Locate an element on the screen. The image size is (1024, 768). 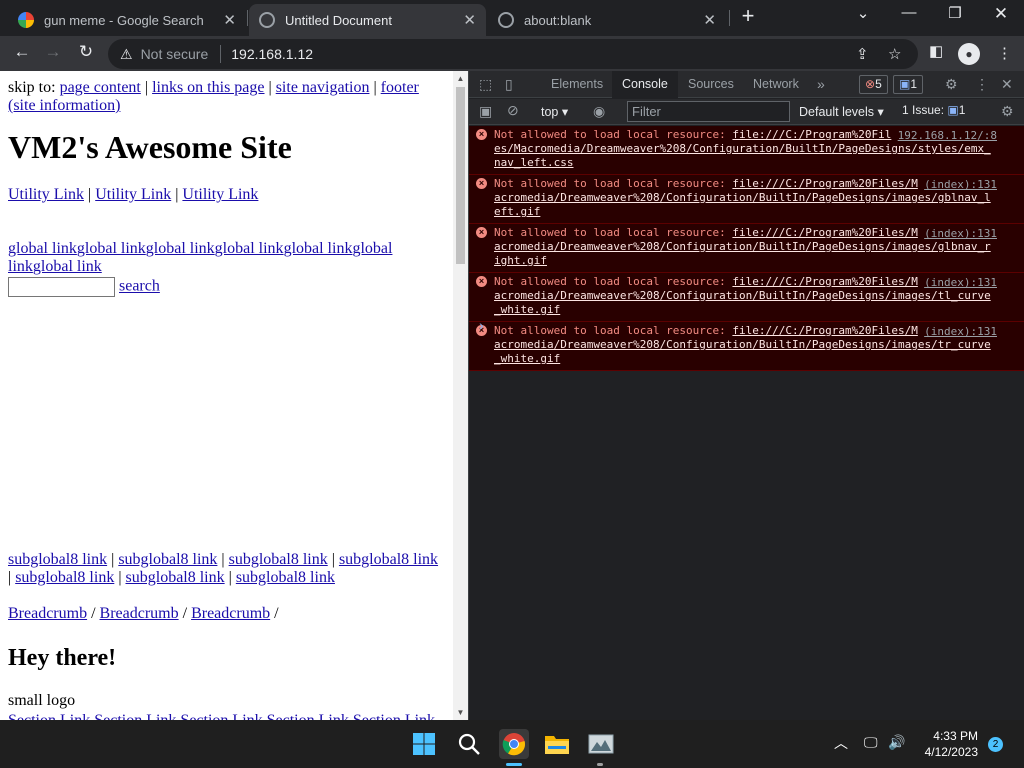
chrome-menu-icon: ⋮ is located at coordinates (1004, 53).